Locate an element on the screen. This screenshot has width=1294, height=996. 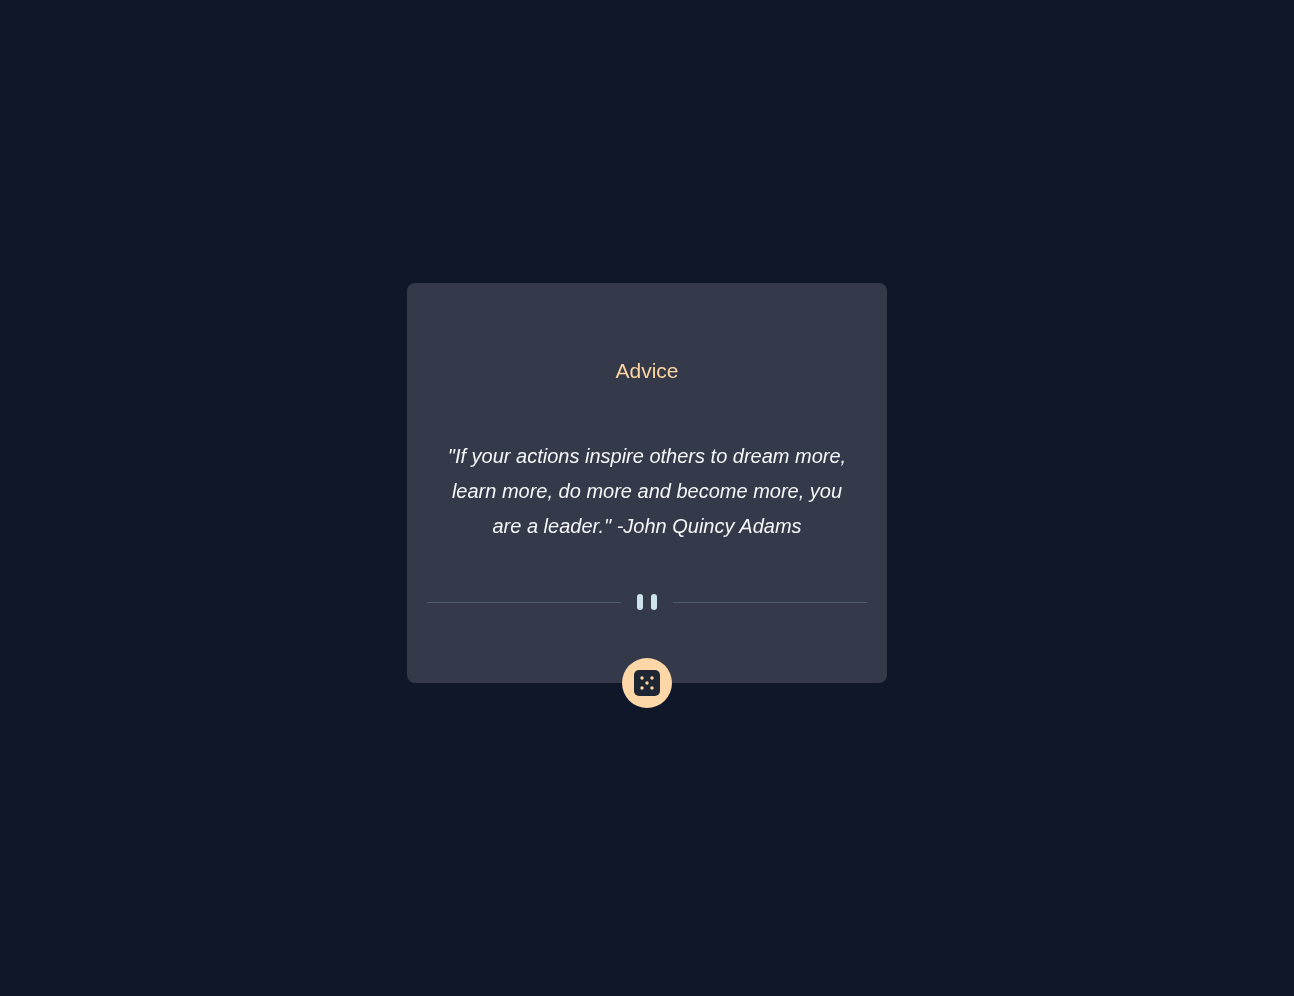
dice-button is located at coordinates (647, 683).